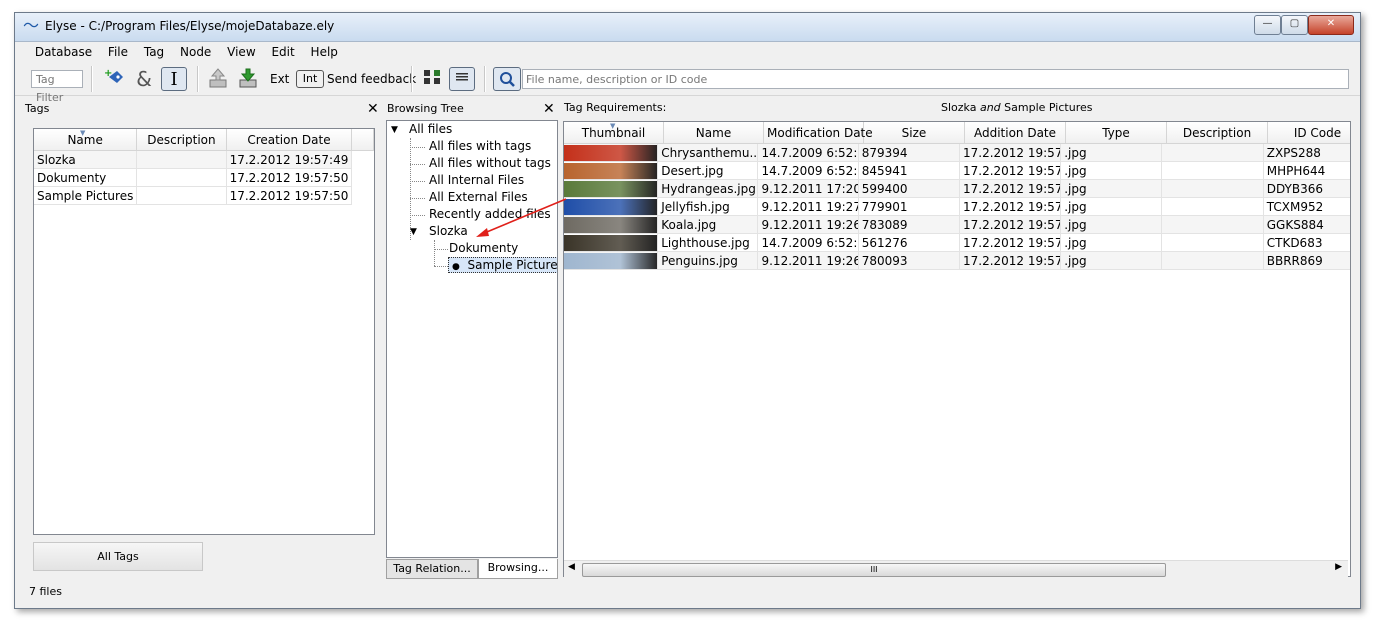  I want to click on table-row: Sample Pictures 17.2.2012 19:57:50, so click(204, 195).